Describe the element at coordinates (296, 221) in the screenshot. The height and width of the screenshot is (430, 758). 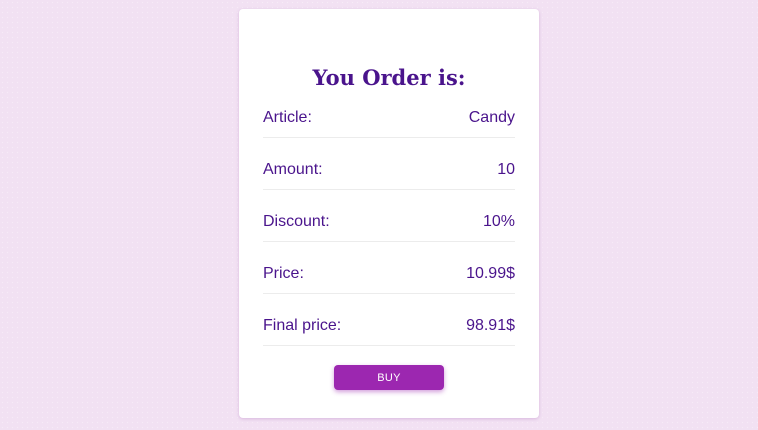
I see `discount-label: Discount:` at that location.